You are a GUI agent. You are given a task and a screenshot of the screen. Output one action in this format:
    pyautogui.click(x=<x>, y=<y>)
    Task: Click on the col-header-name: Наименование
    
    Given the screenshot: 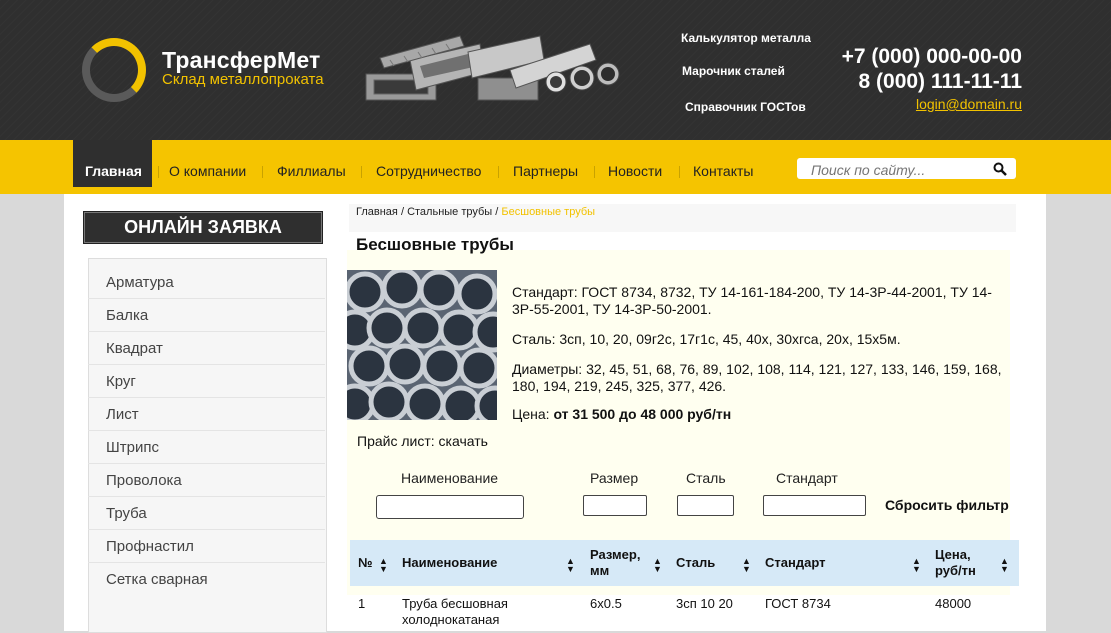 What is the action you would take?
    pyautogui.click(x=449, y=563)
    